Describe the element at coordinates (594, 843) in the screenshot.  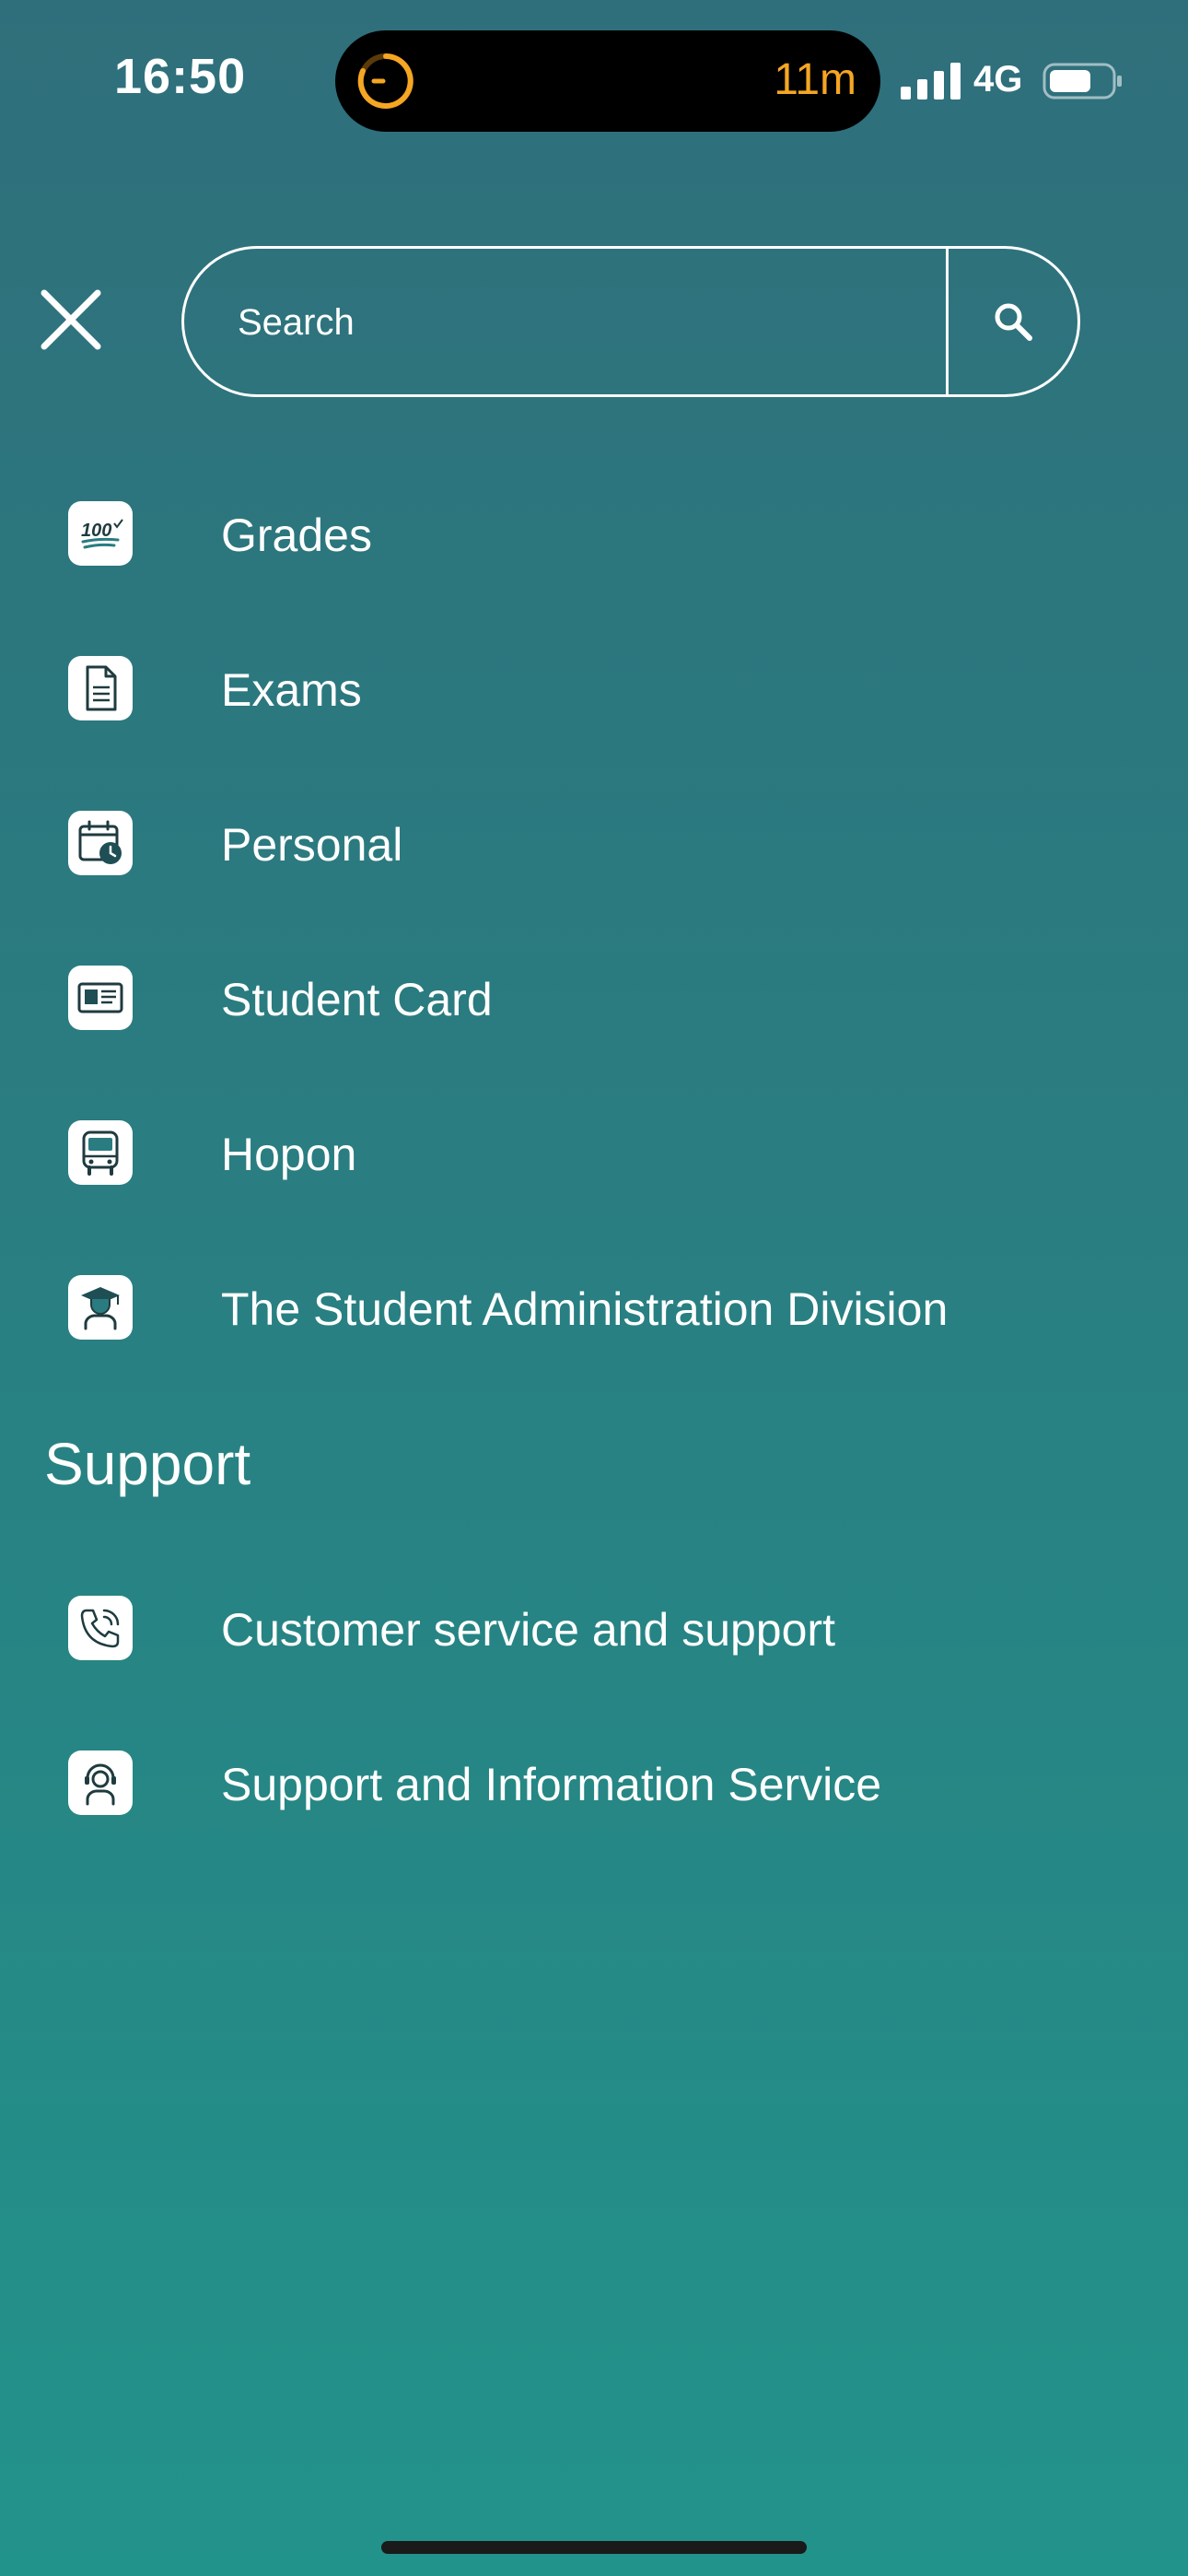
I see `menu-item-personal: Personal` at that location.